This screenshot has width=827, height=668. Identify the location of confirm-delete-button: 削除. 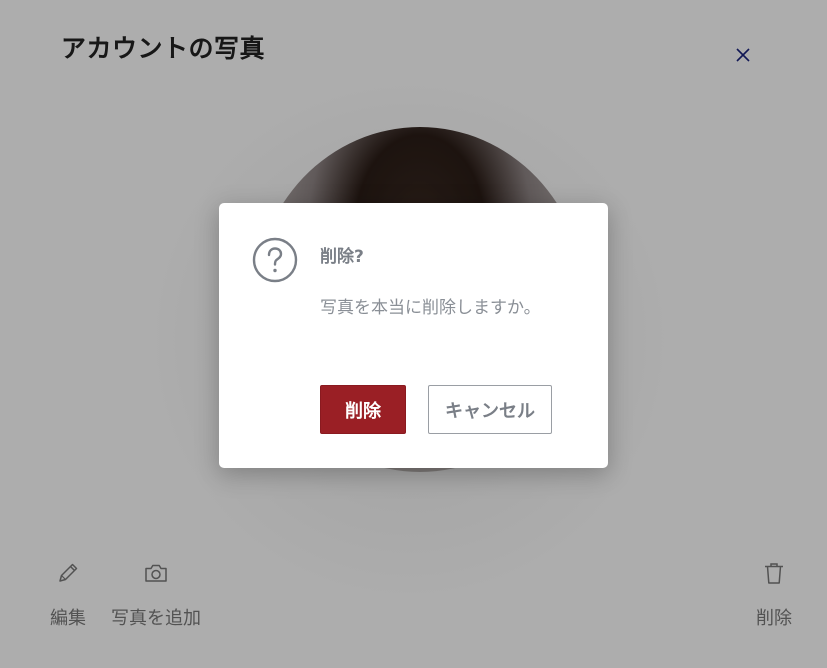
(363, 409).